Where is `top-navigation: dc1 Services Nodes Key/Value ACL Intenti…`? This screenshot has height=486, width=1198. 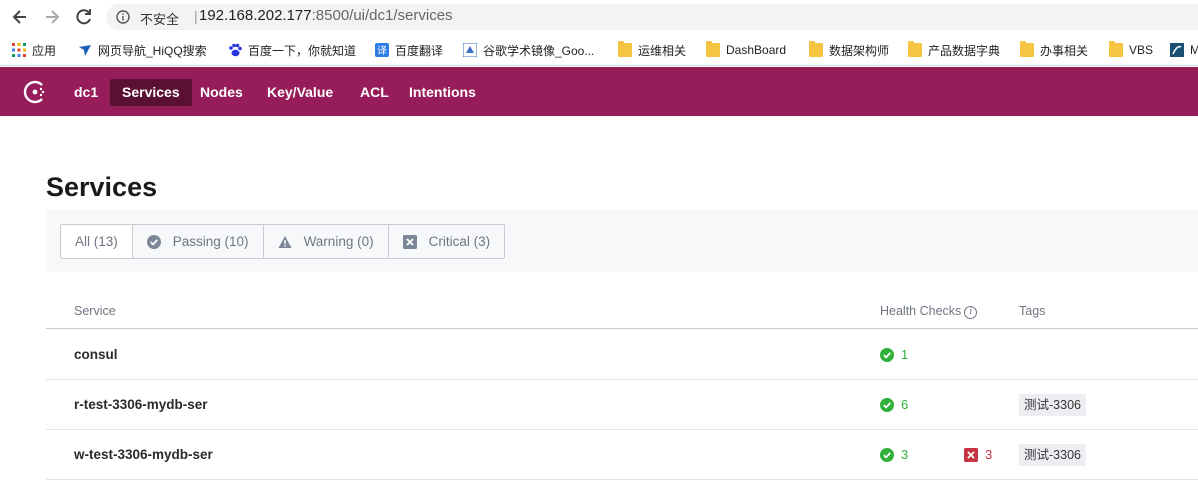 top-navigation: dc1 Services Nodes Key/Value ACL Intenti… is located at coordinates (599, 91).